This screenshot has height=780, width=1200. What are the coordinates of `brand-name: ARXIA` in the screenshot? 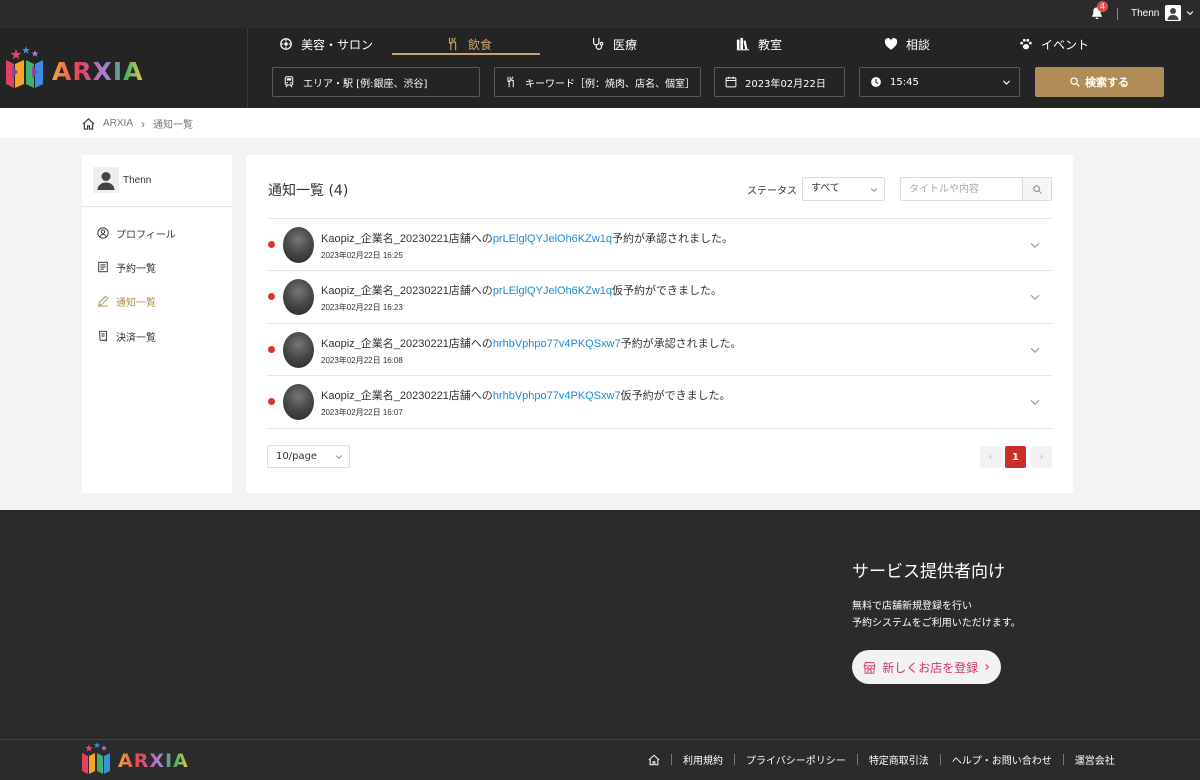 It's located at (98, 71).